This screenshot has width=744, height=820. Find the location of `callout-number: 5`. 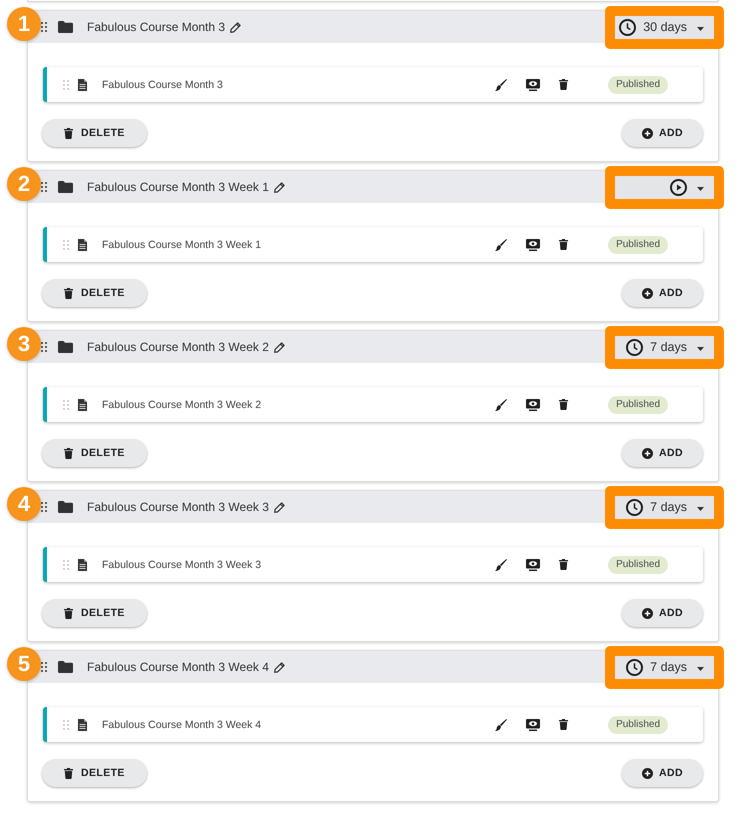

callout-number: 5 is located at coordinates (24, 664).